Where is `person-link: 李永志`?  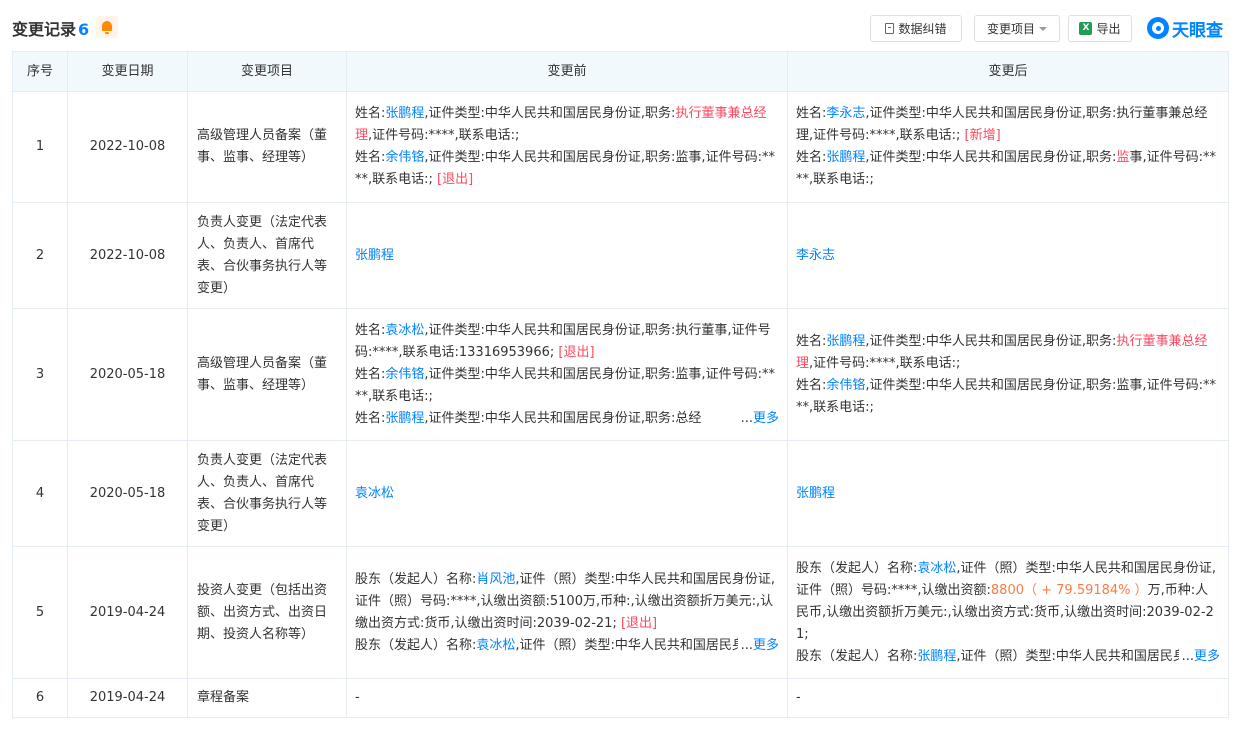 person-link: 李永志 is located at coordinates (815, 255).